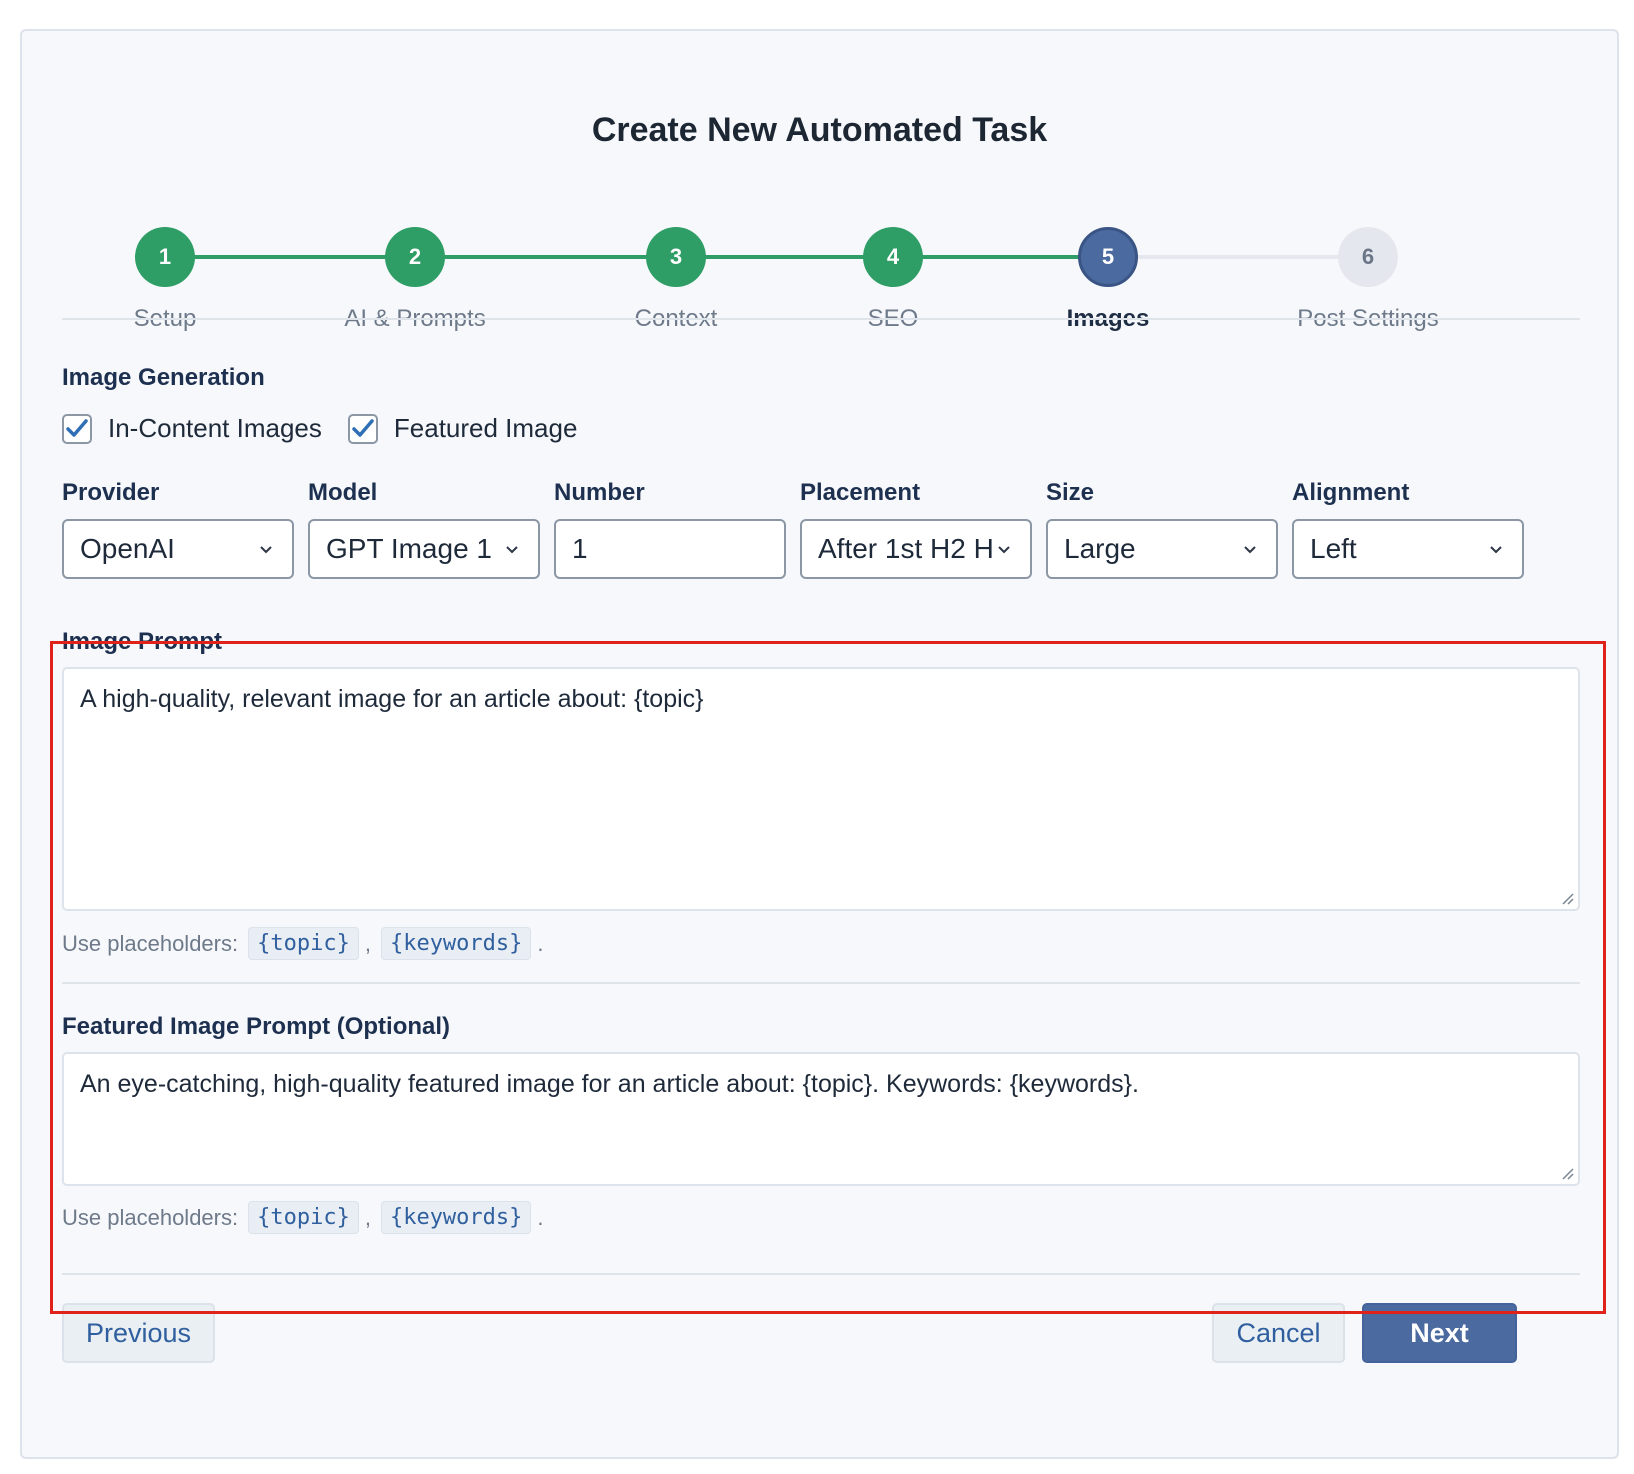 The width and height of the screenshot is (1634, 1474). What do you see at coordinates (906, 548) in the screenshot?
I see `placement-value: After 1st H2 H` at bounding box center [906, 548].